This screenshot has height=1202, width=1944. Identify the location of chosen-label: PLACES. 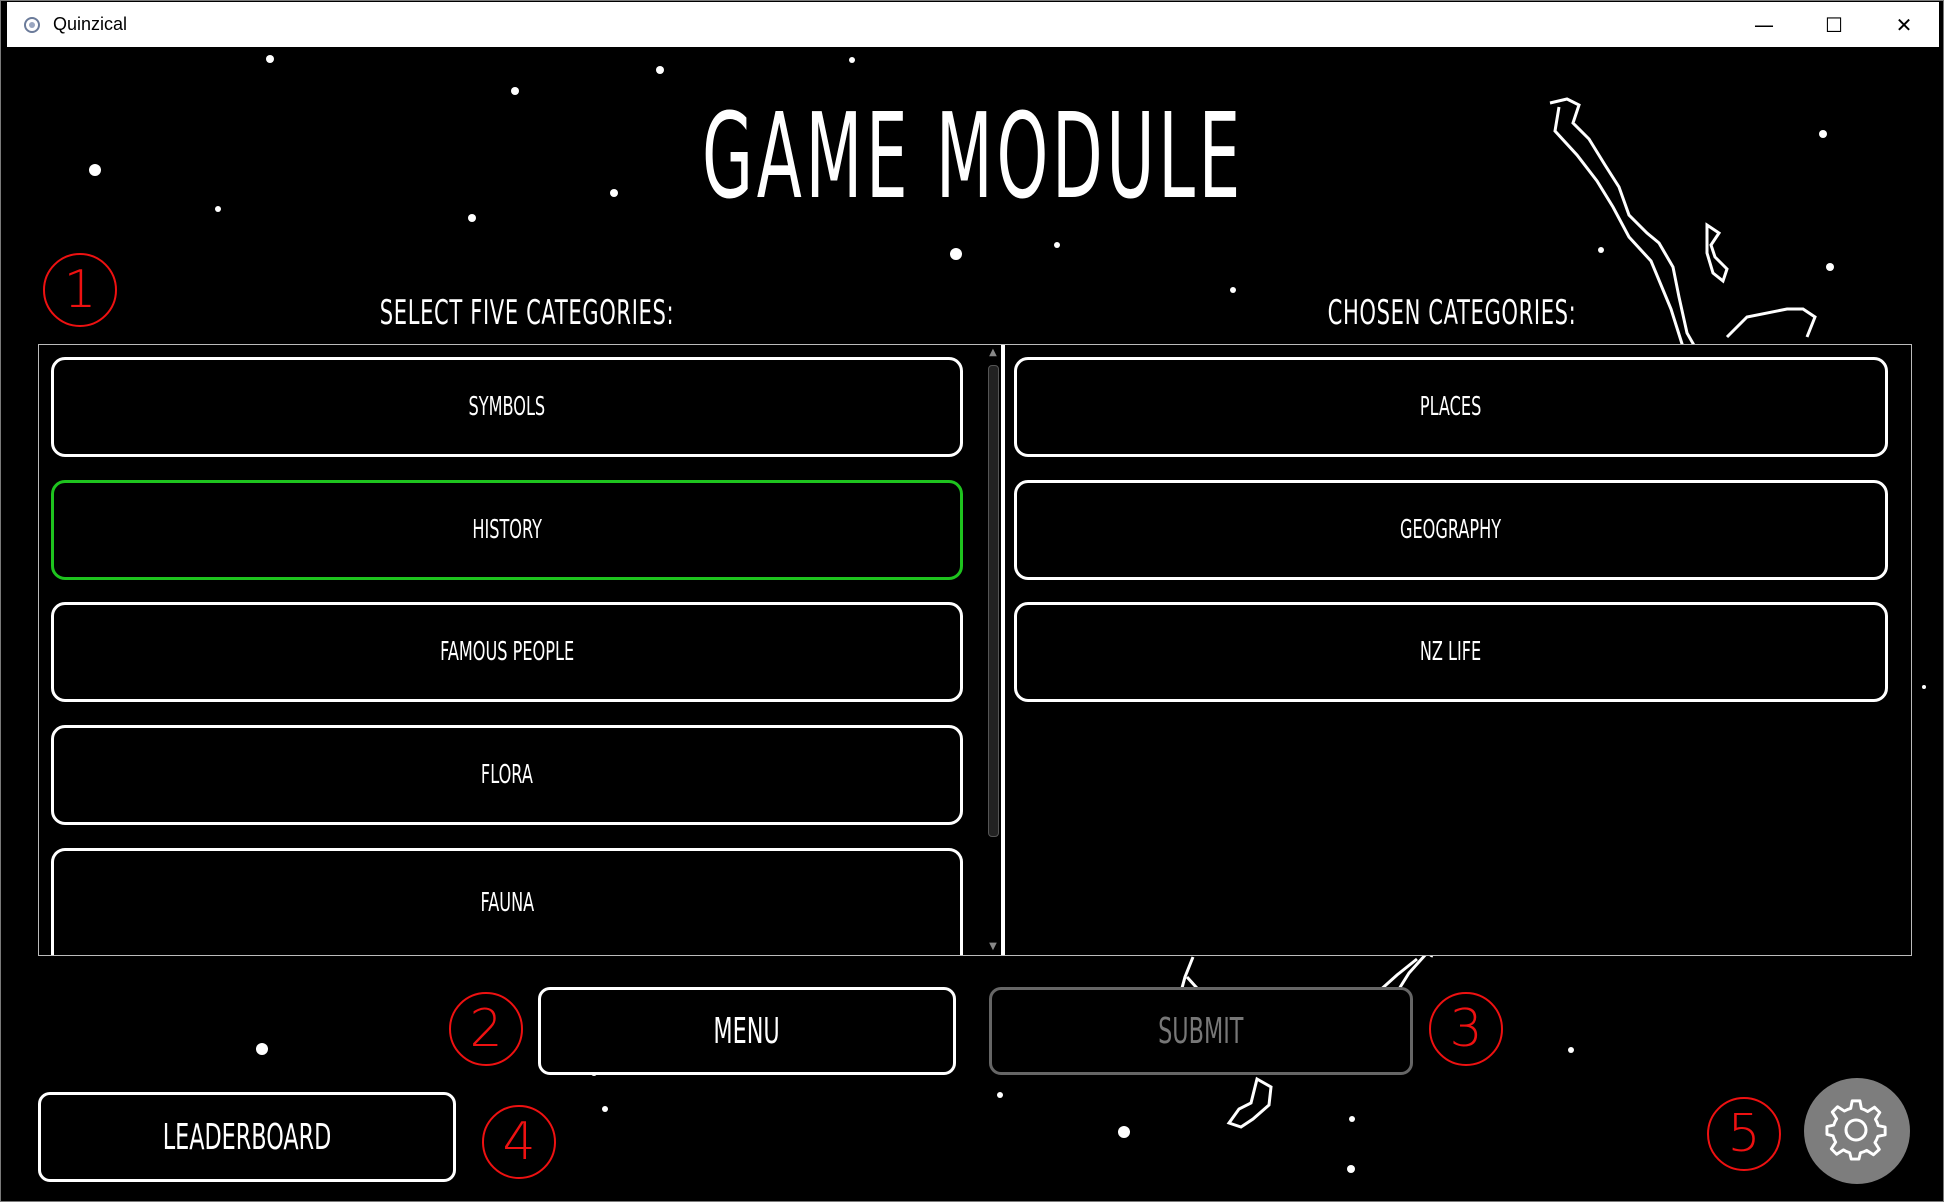
(1451, 407).